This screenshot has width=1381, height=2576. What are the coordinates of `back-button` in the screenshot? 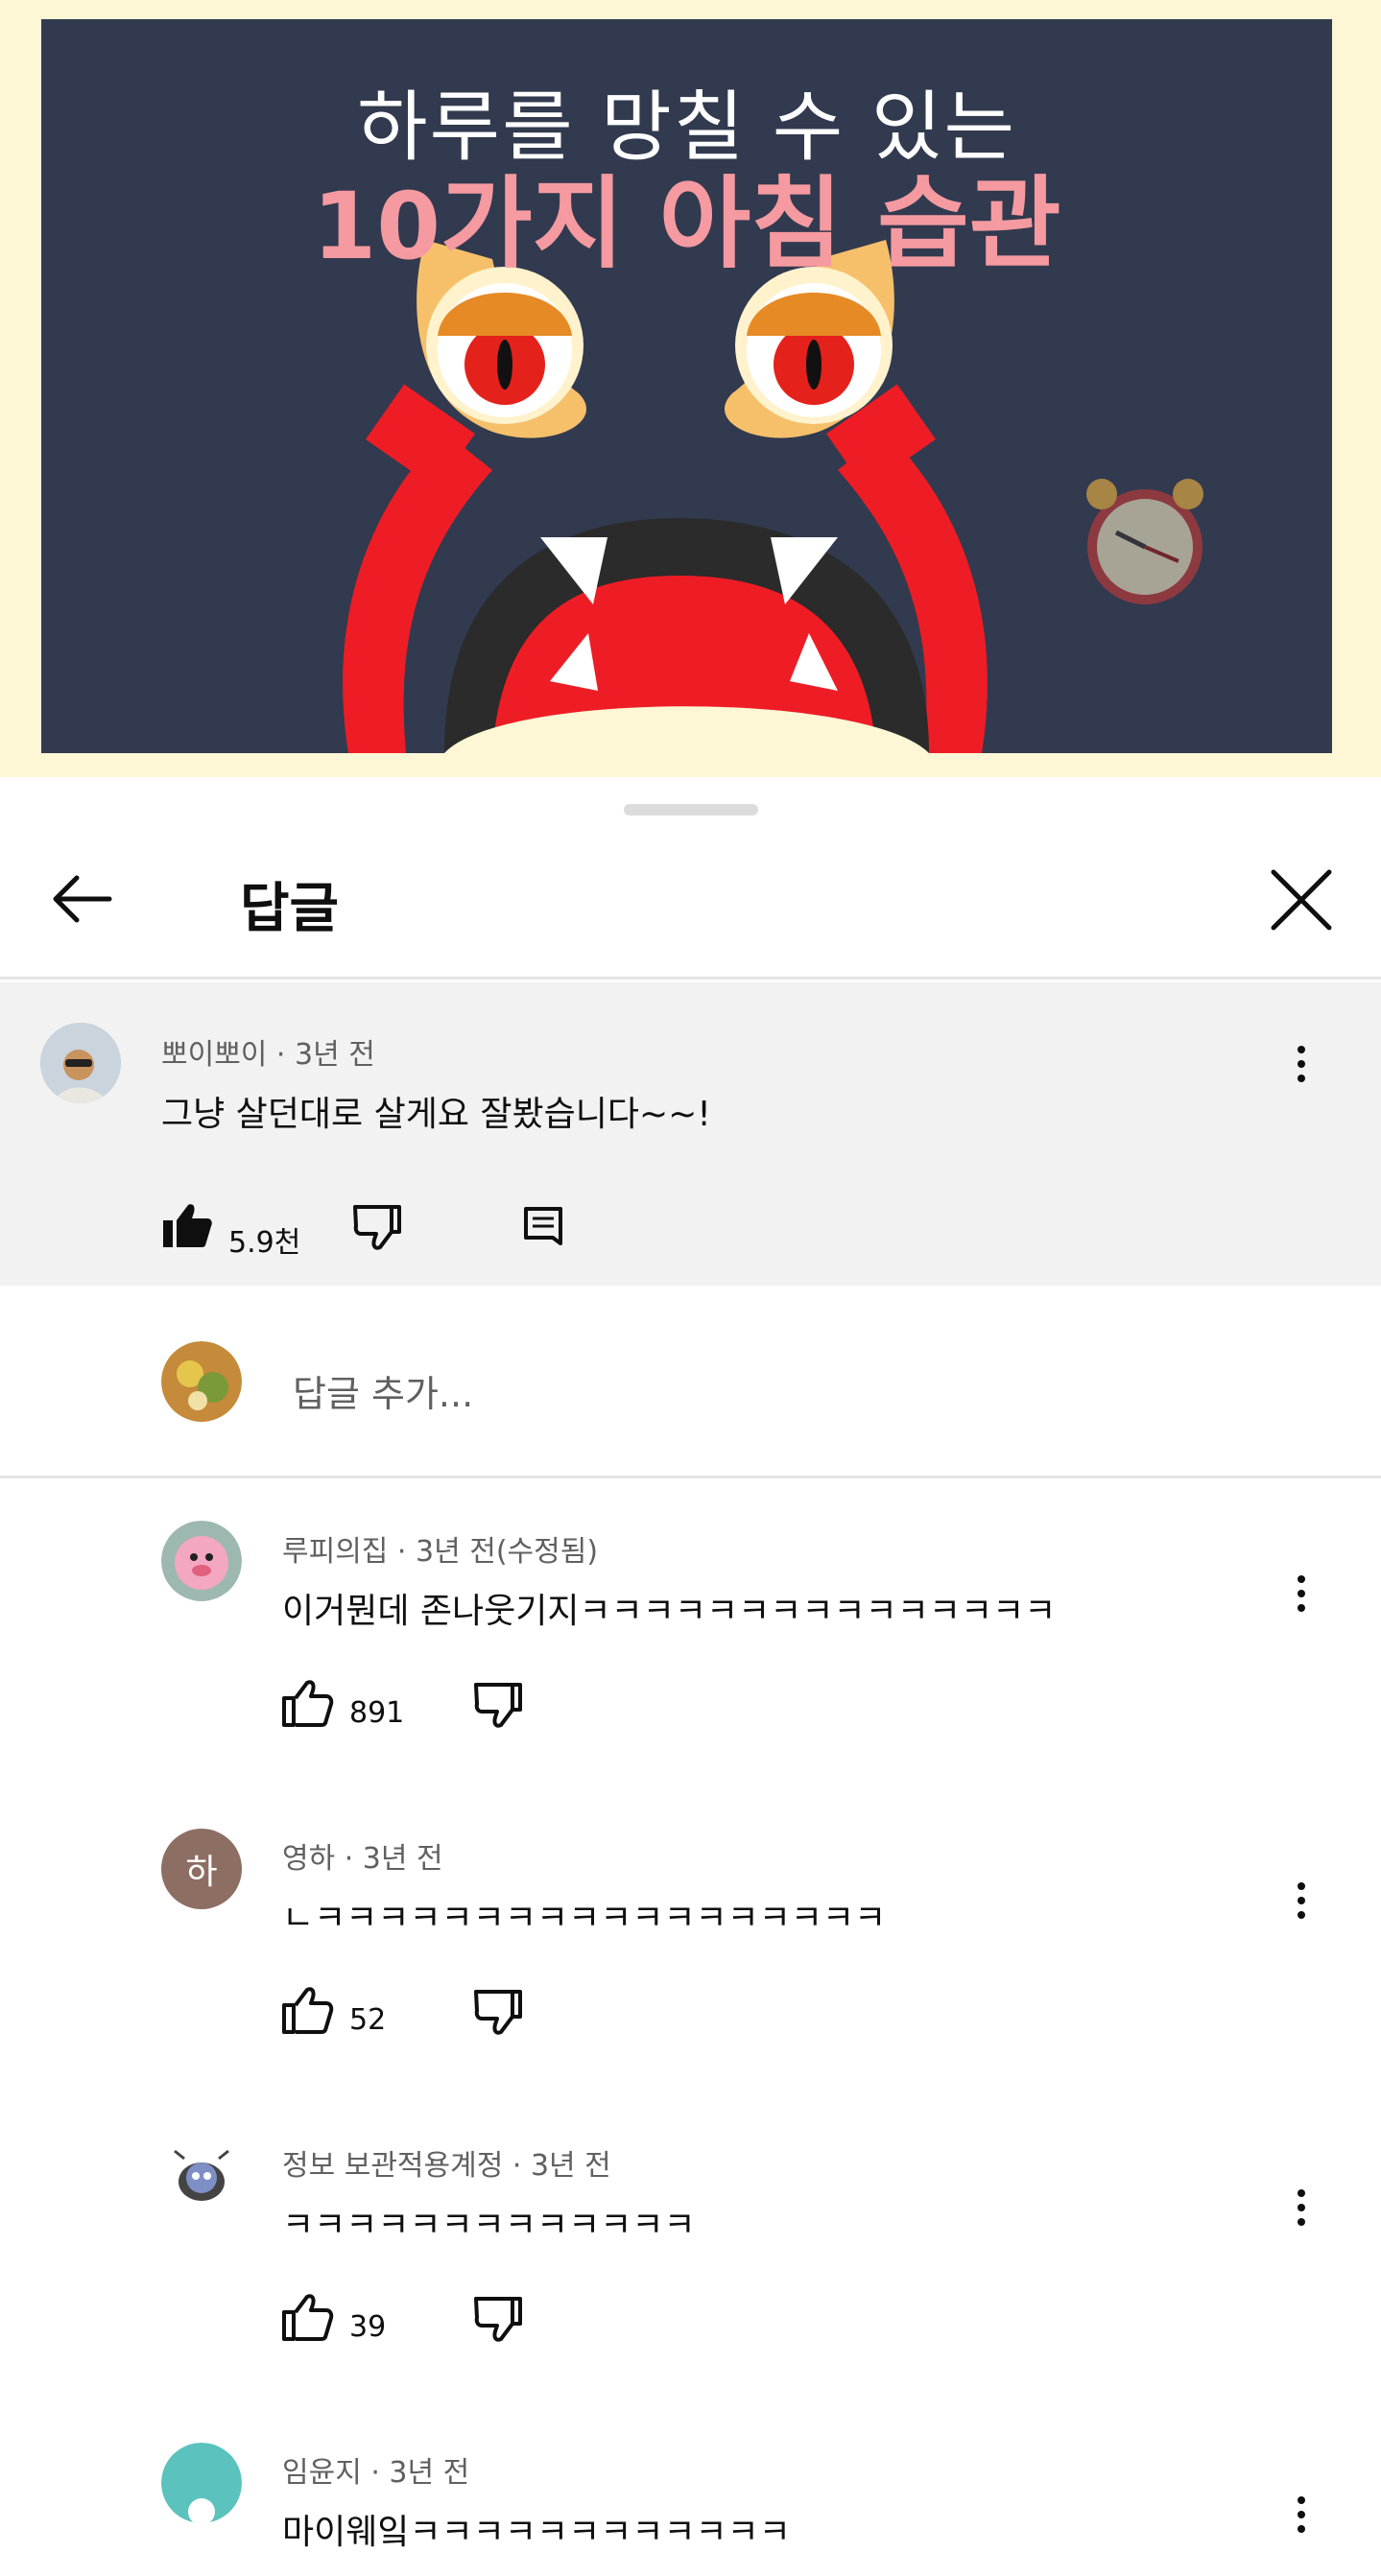 It's located at (81, 899).